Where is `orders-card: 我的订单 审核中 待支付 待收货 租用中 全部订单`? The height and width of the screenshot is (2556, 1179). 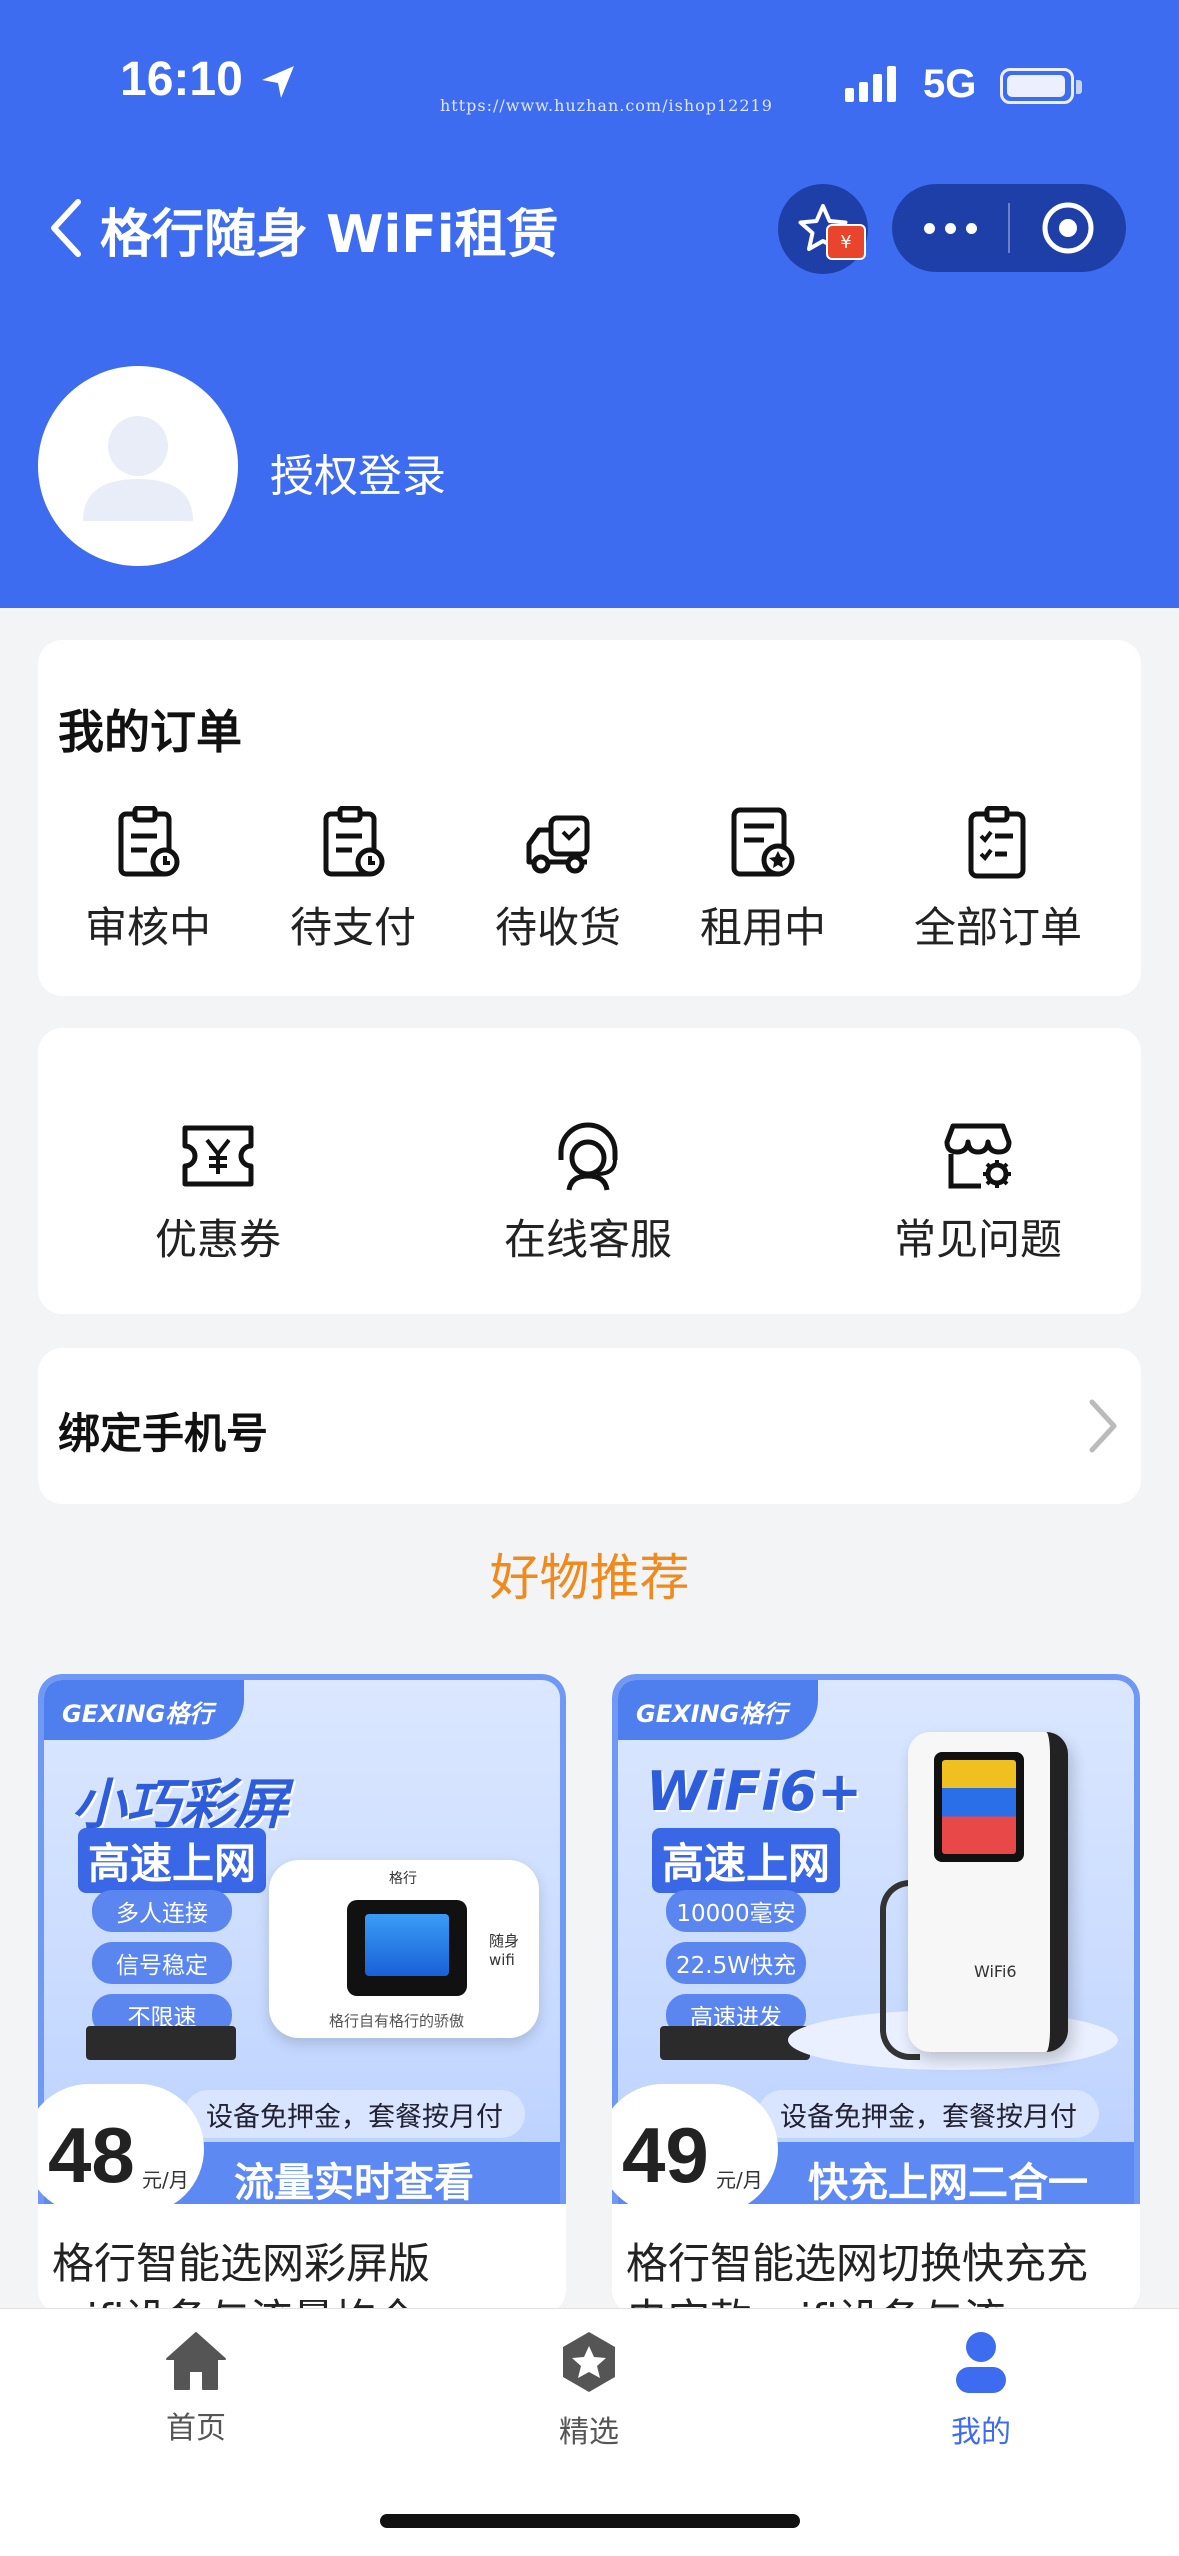 orders-card: 我的订单 审核中 待支付 待收货 租用中 全部订单 is located at coordinates (589, 818).